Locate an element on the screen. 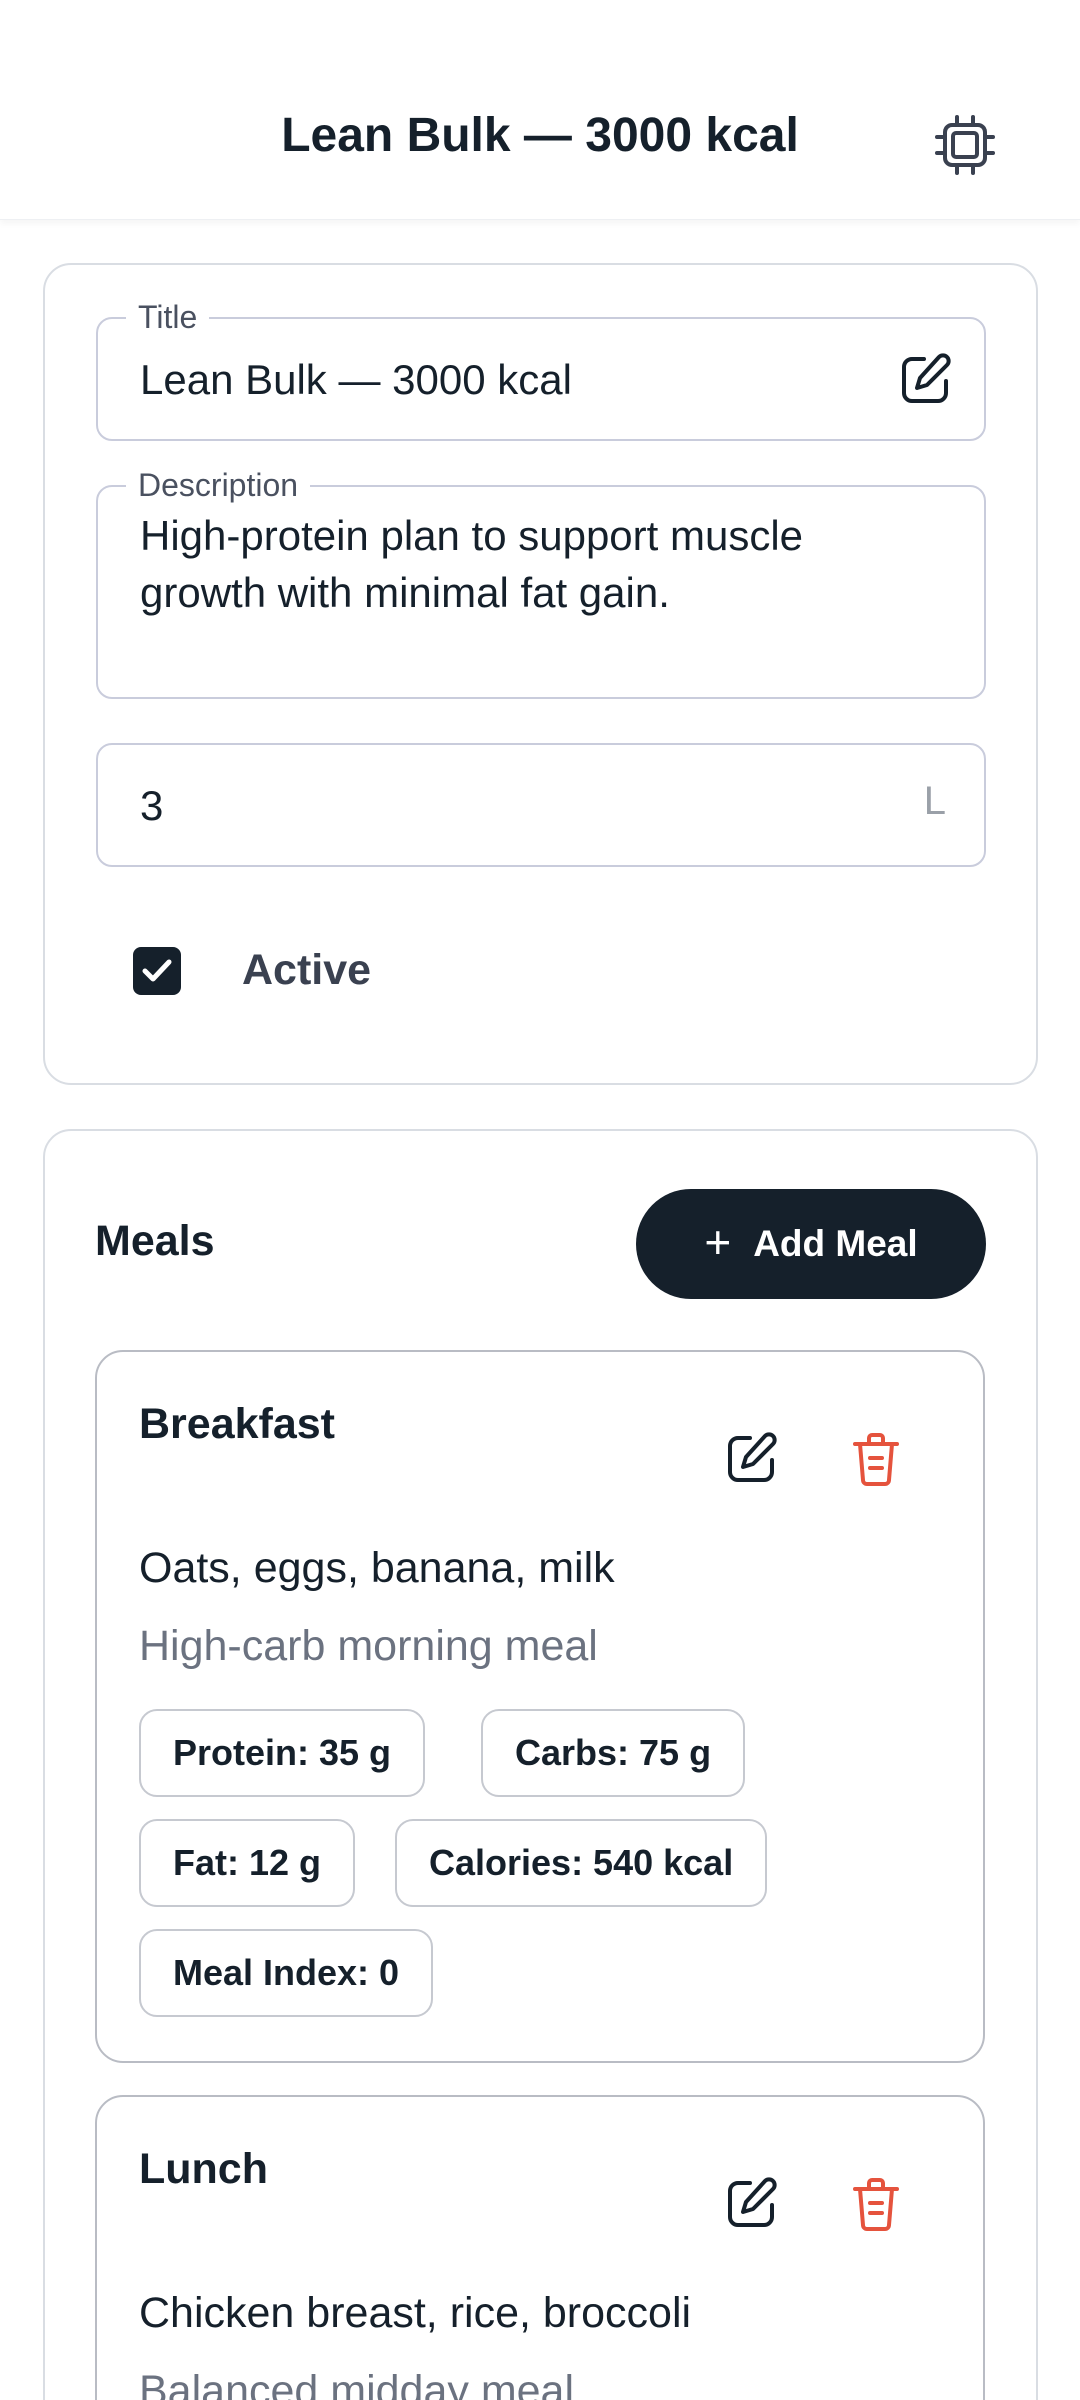 The width and height of the screenshot is (1080, 2400). meal-note: High-carb morning meal is located at coordinates (368, 1646).